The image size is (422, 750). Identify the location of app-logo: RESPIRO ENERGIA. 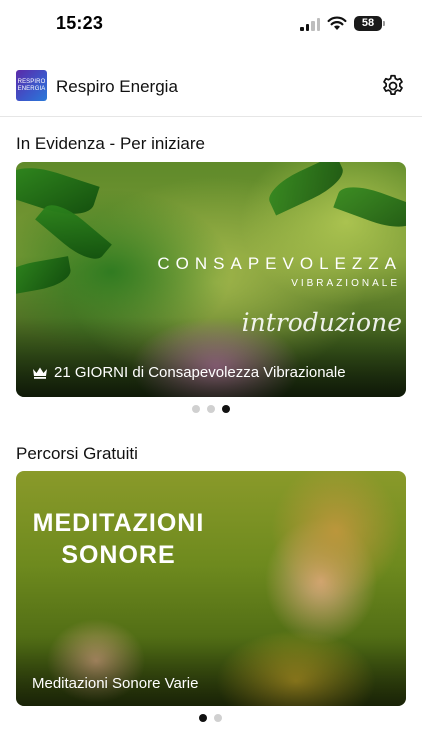
(31, 85).